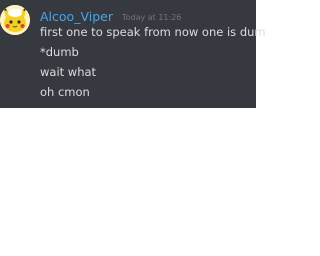 This screenshot has height=256, width=320. Describe the element at coordinates (59, 52) in the screenshot. I see `message-text: *dumb` at that location.